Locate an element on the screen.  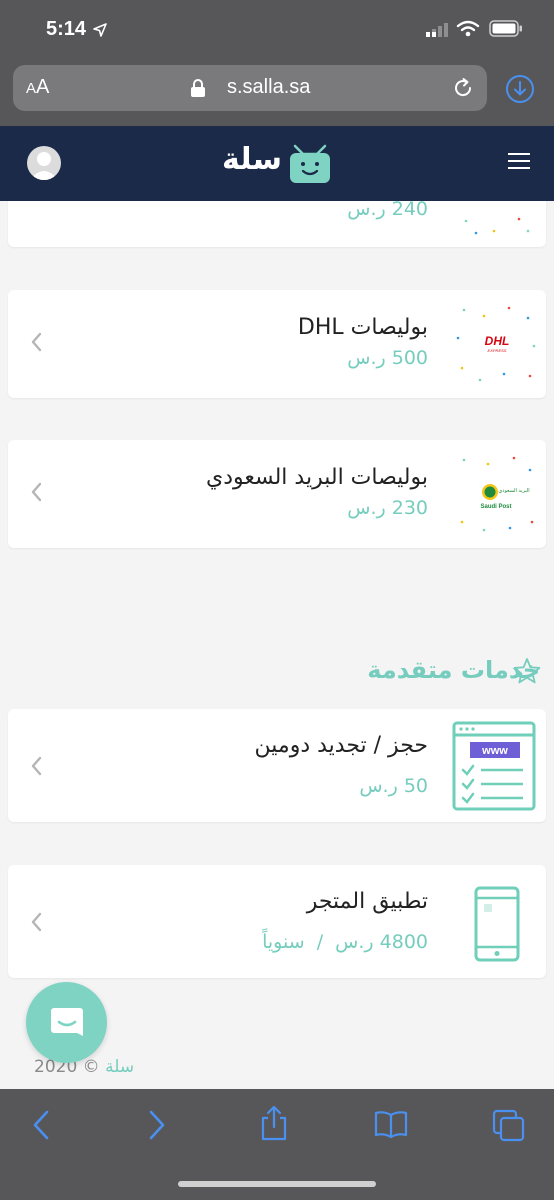
service-price: 50 ر.س is located at coordinates (393, 786).